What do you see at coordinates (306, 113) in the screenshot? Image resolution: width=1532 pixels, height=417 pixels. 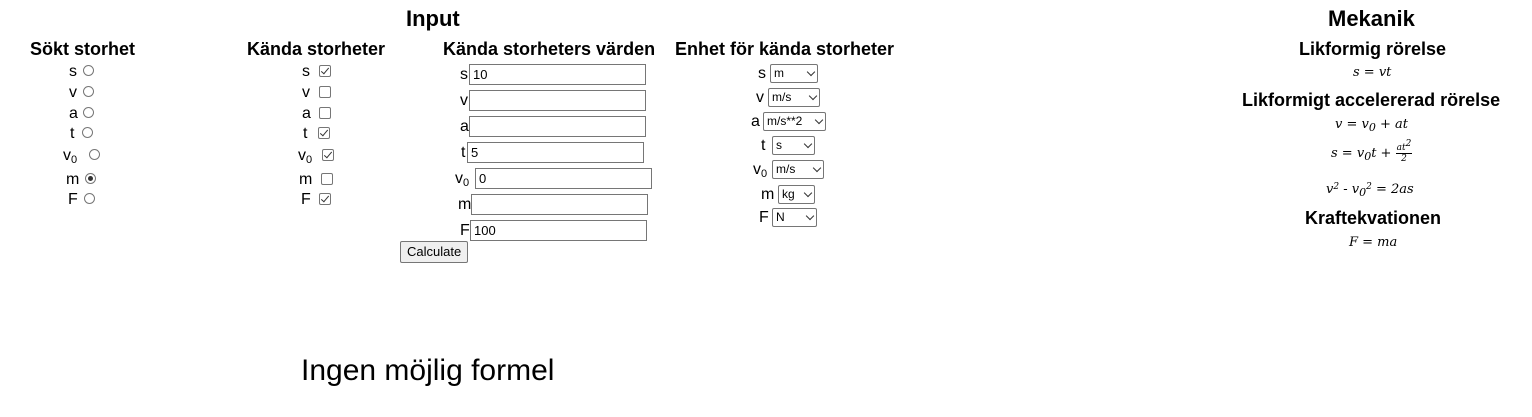 I see `known-label-a: a` at bounding box center [306, 113].